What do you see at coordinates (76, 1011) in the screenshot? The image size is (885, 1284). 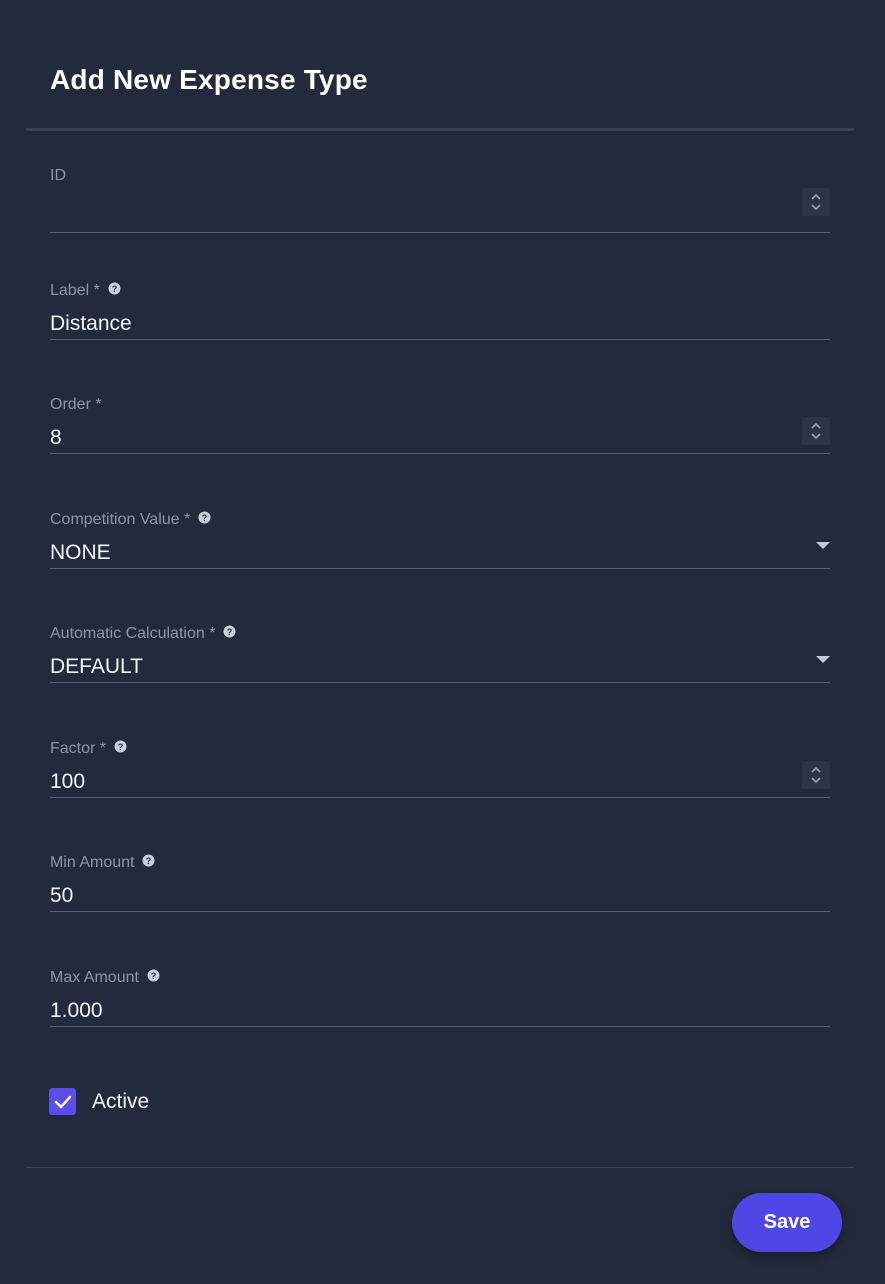 I see `max-amount-input: 1.000` at bounding box center [76, 1011].